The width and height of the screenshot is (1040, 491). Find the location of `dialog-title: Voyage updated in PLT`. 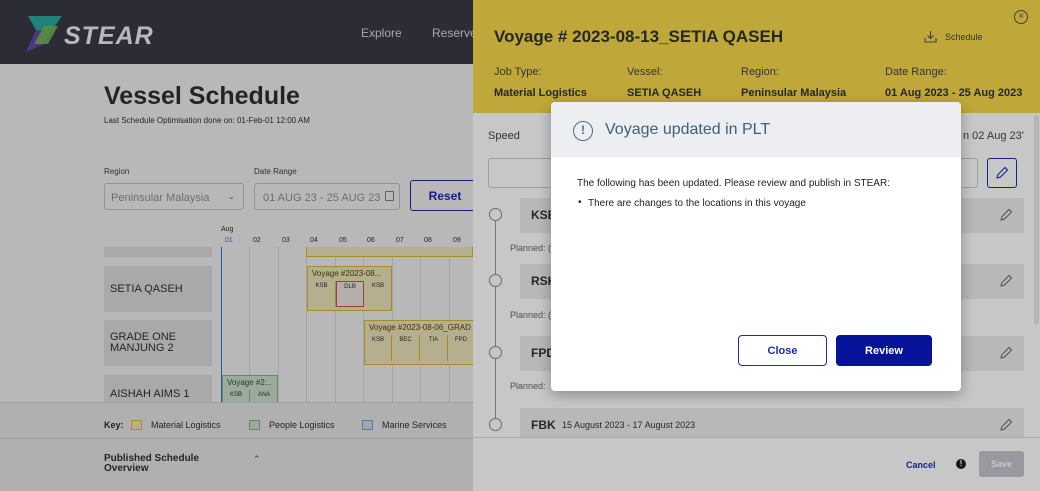

dialog-title: Voyage updated in PLT is located at coordinates (688, 129).